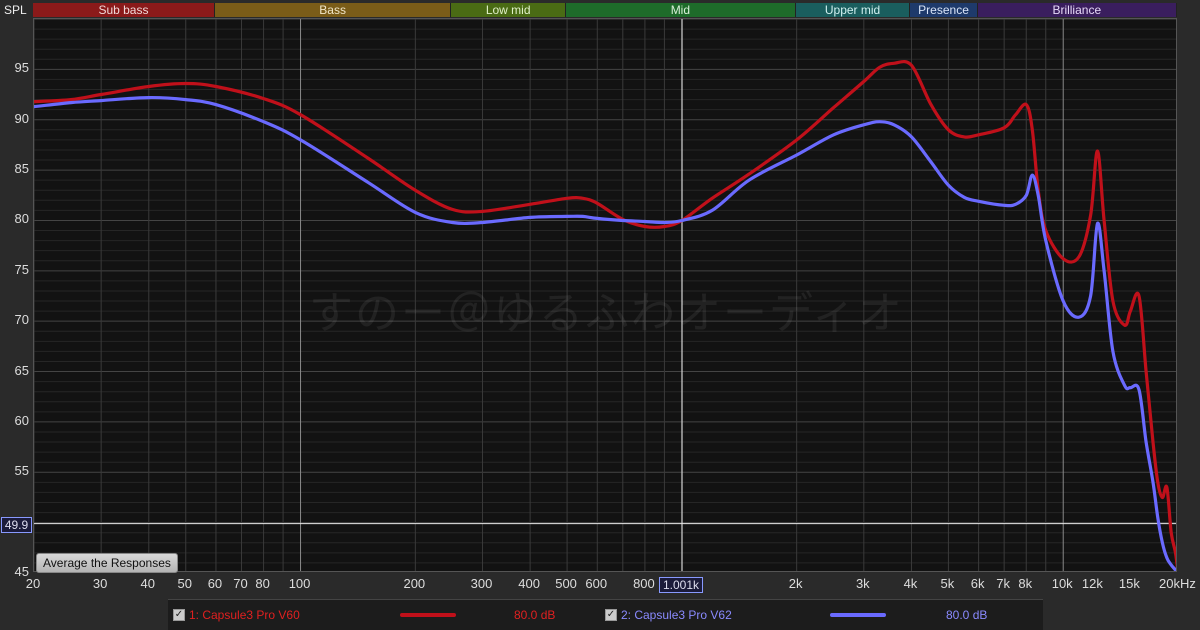 This screenshot has width=1200, height=630. Describe the element at coordinates (1092, 583) in the screenshot. I see `x-tick-label: 12k` at that location.